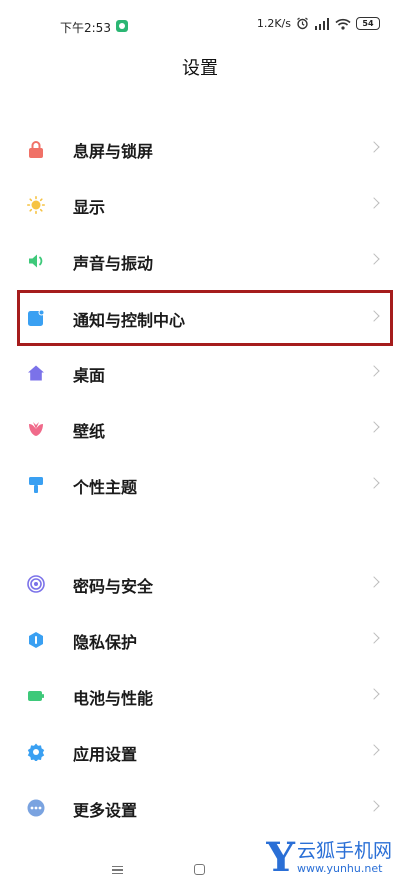 This screenshot has height=888, width=400. Describe the element at coordinates (105, 810) in the screenshot. I see `settings-item-label: 更多设置` at that location.